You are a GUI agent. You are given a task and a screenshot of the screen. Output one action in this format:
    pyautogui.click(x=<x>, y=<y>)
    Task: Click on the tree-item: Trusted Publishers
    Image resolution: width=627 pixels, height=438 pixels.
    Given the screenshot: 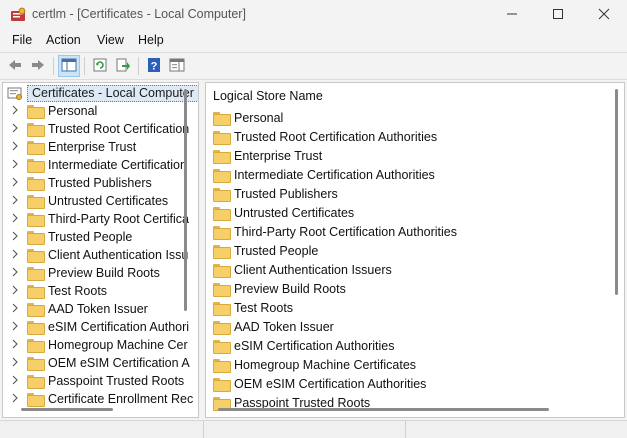 What is the action you would take?
    pyautogui.click(x=77, y=183)
    